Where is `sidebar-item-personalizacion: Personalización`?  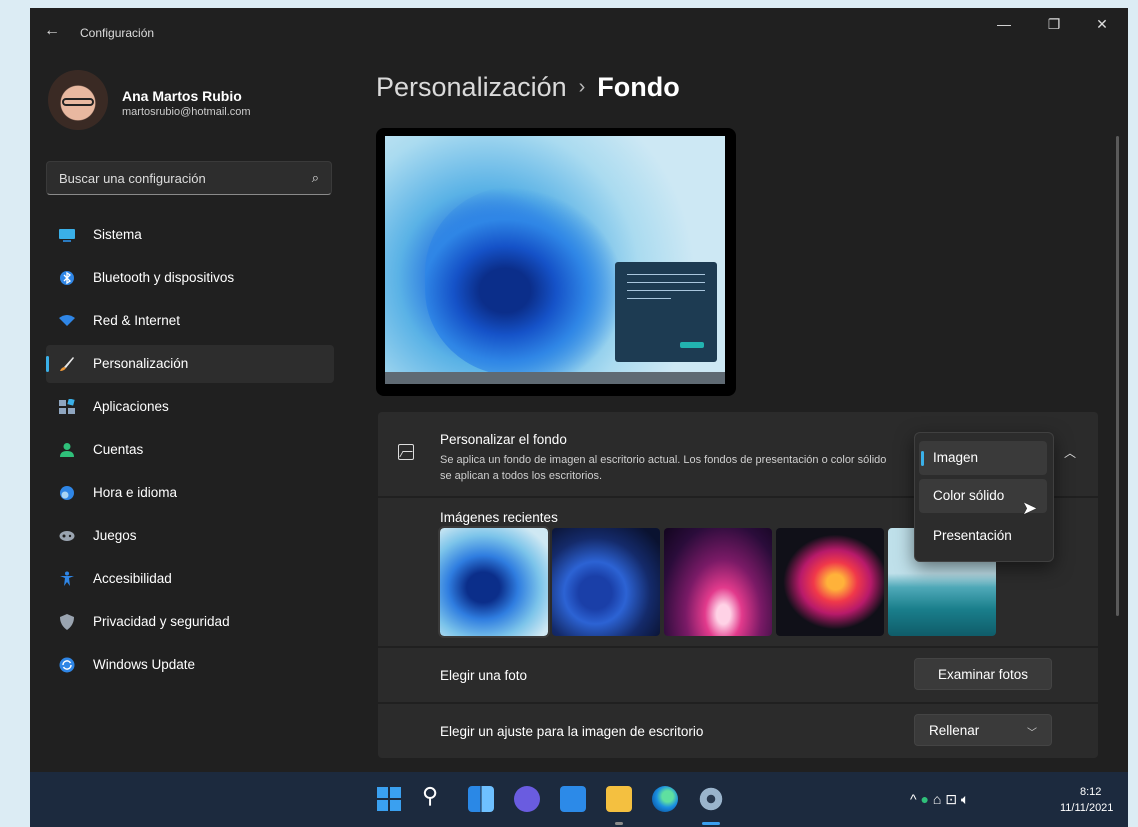
sidebar-item-personalizacion: Personalización is located at coordinates (190, 364).